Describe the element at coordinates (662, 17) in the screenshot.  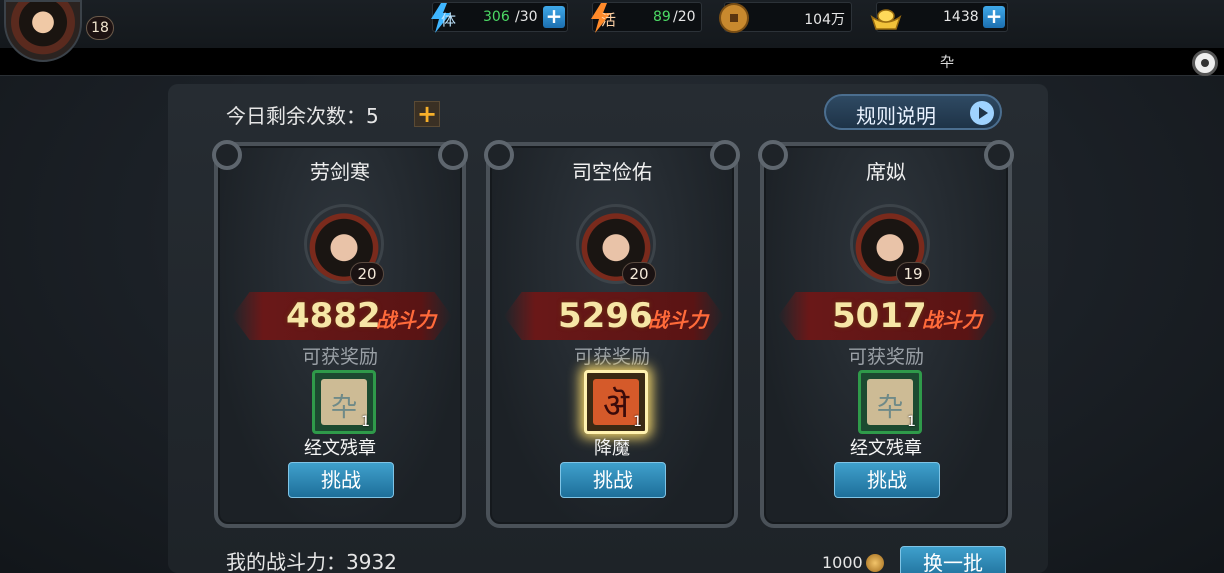
I see `vigor-value: 89` at that location.